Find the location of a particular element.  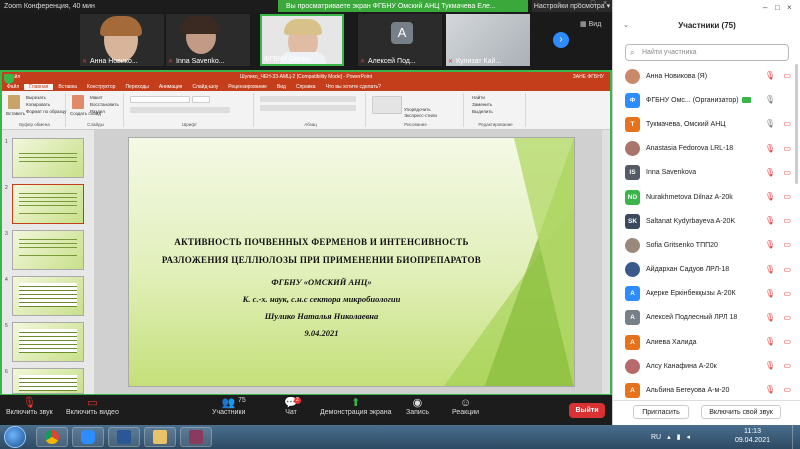

copy-button: Копировать is located at coordinates (38, 104).